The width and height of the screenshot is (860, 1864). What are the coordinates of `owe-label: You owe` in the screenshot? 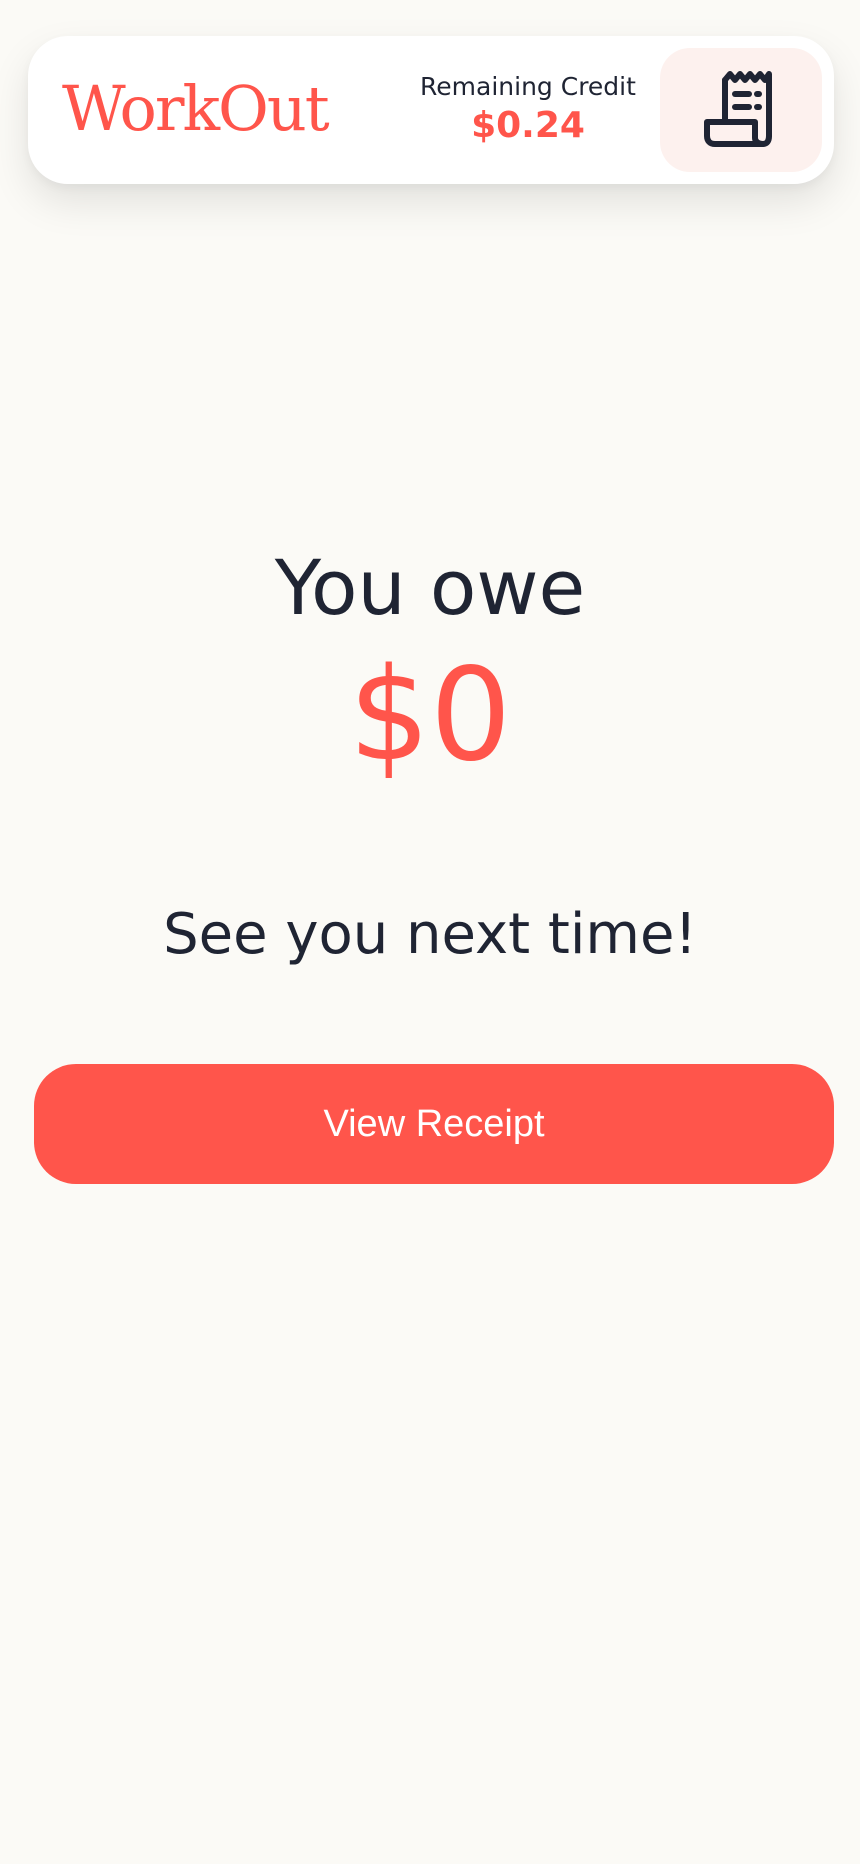 It's located at (430, 587).